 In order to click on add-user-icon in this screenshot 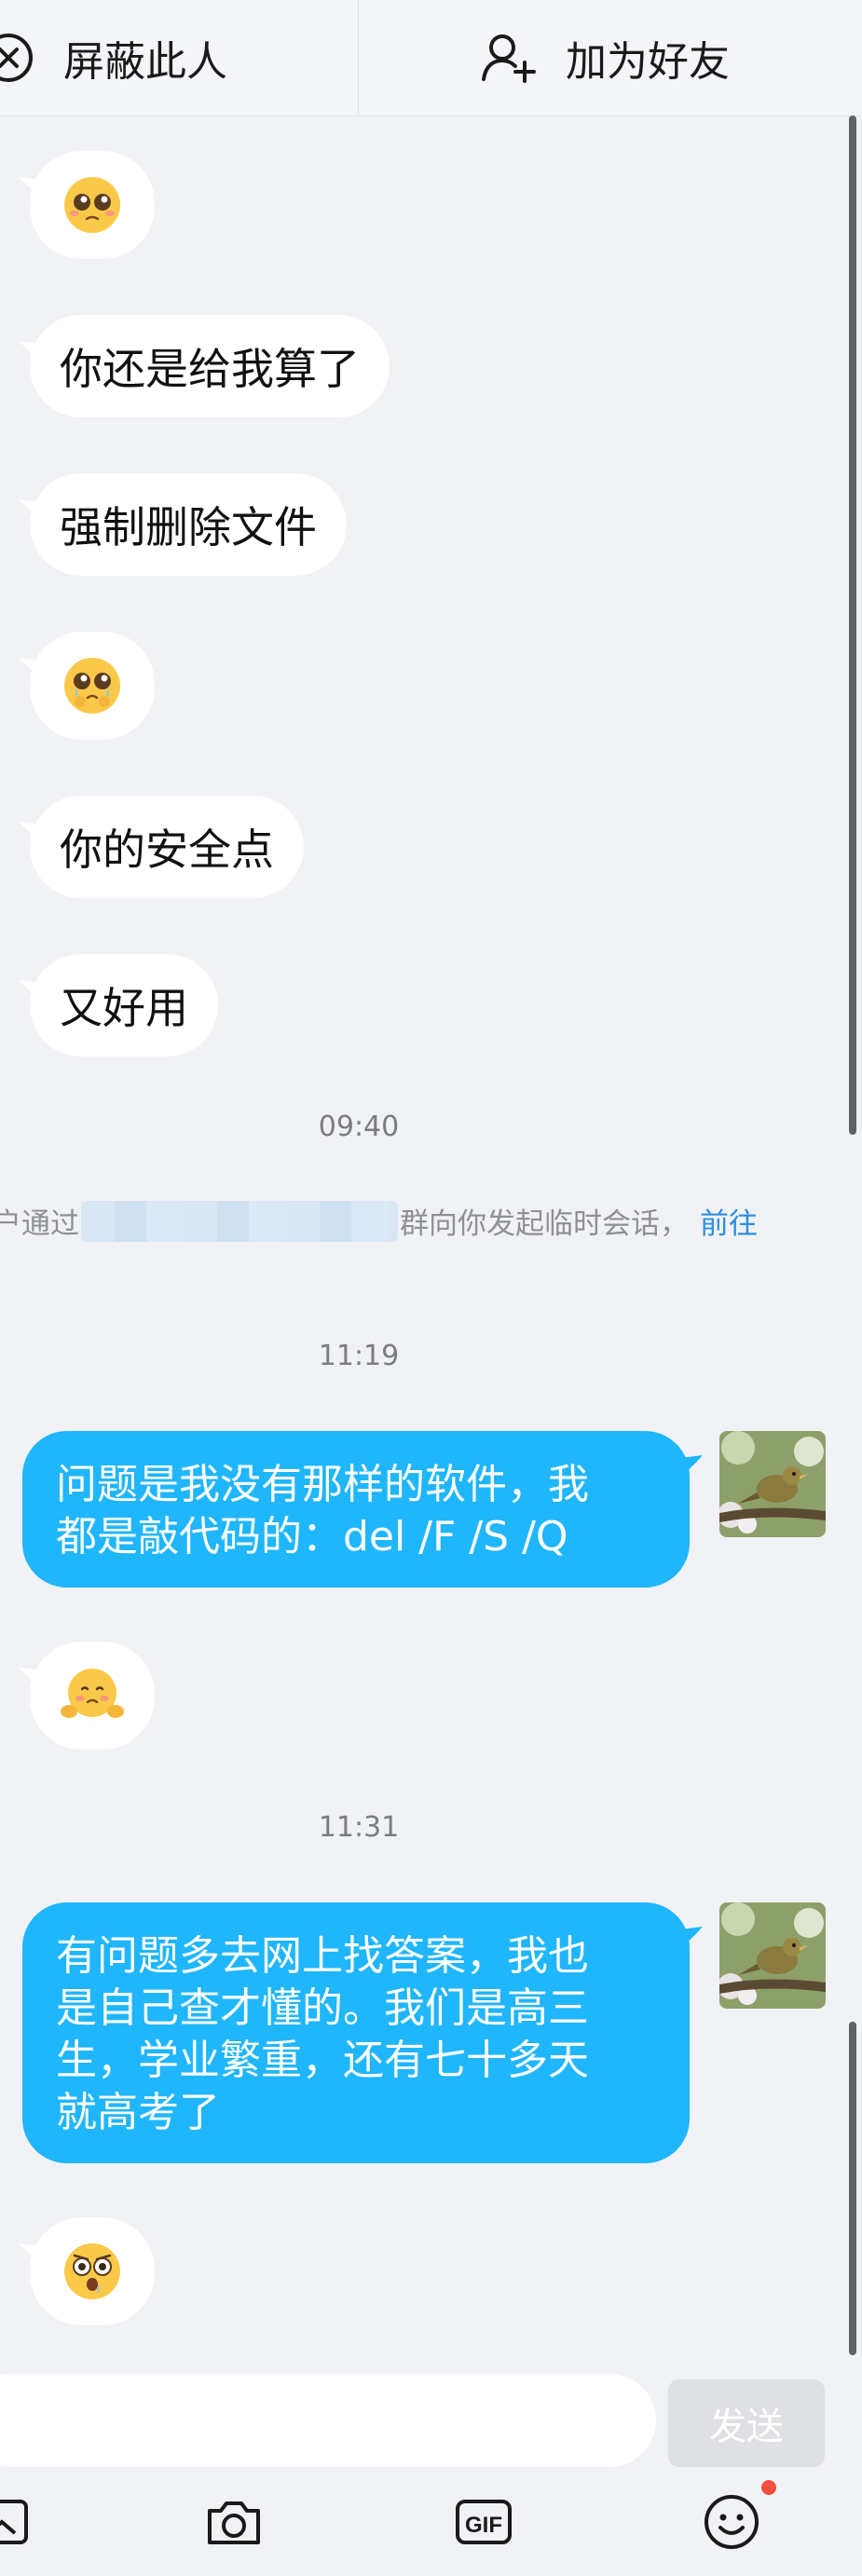, I will do `click(509, 58)`.